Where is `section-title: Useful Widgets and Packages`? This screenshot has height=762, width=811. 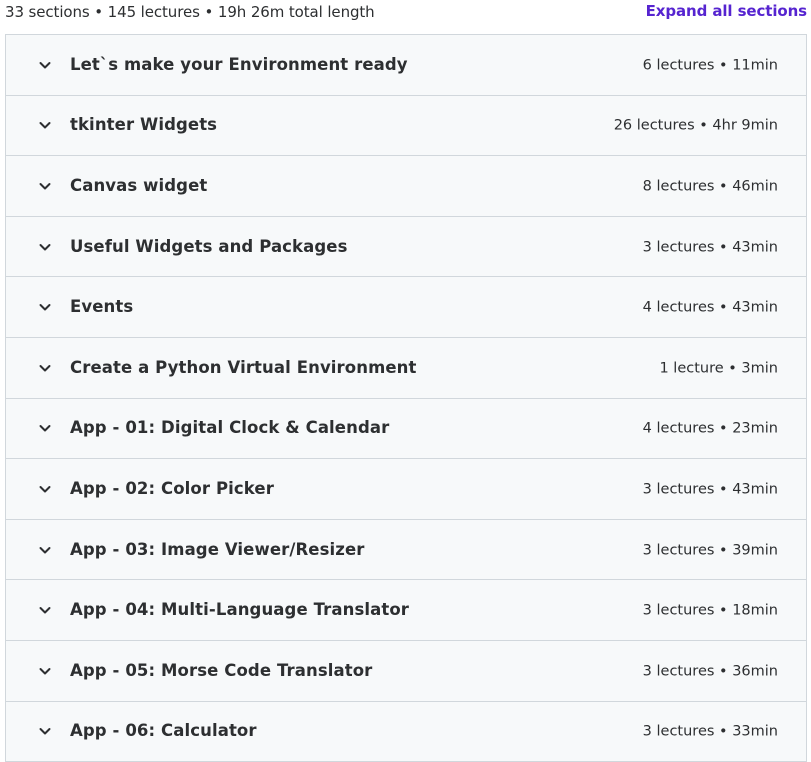
section-title: Useful Widgets and Packages is located at coordinates (209, 246).